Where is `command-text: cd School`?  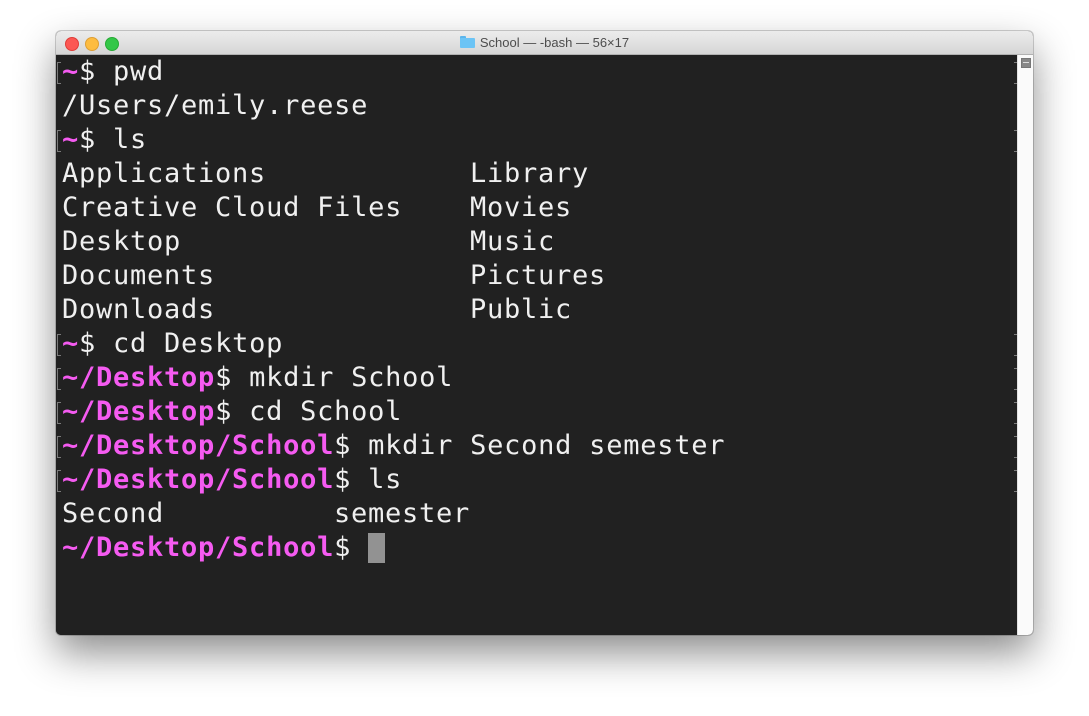
command-text: cd School is located at coordinates (317, 411).